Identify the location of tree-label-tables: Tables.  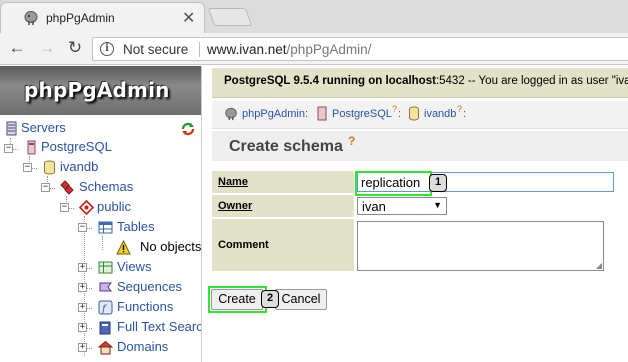
(136, 226).